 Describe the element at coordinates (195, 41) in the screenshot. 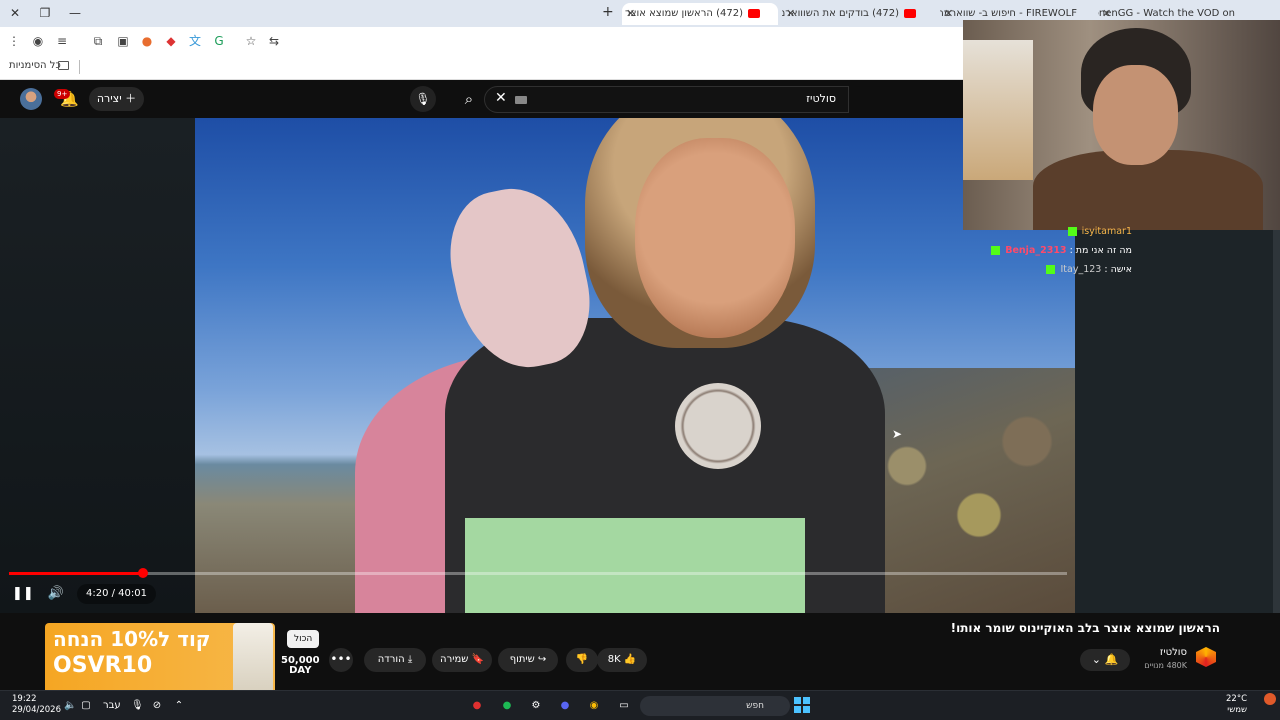

I see `translate-icon: 文` at that location.